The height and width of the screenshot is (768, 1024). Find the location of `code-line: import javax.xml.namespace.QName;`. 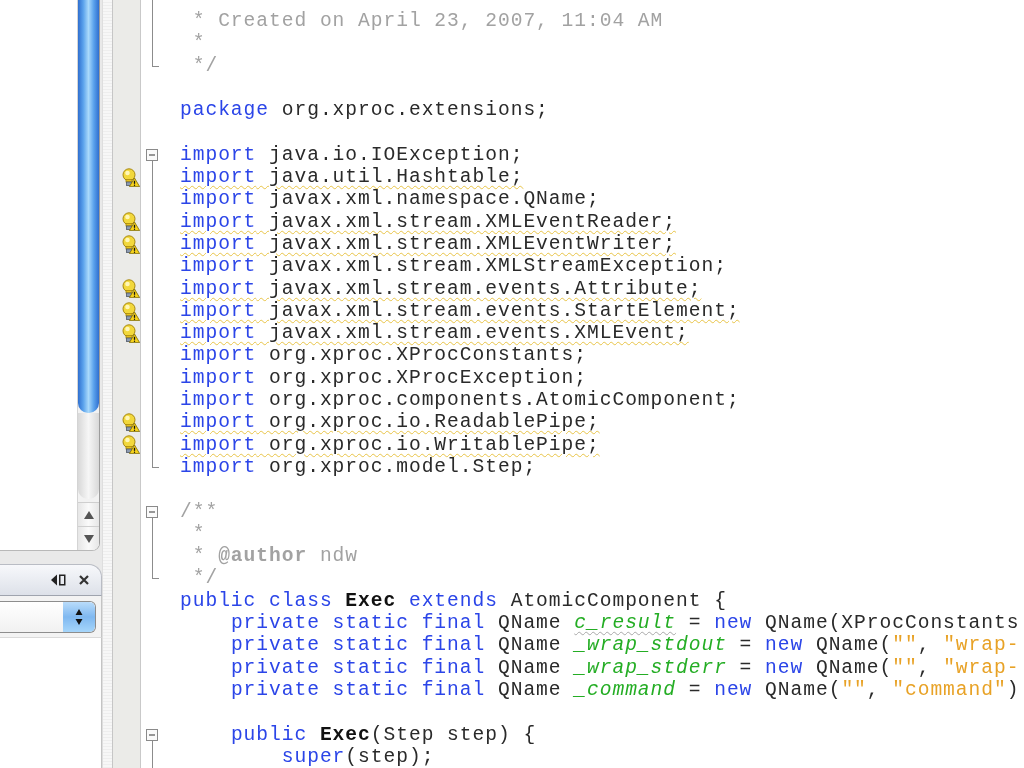

code-line: import javax.xml.namespace.QName; is located at coordinates (390, 199).